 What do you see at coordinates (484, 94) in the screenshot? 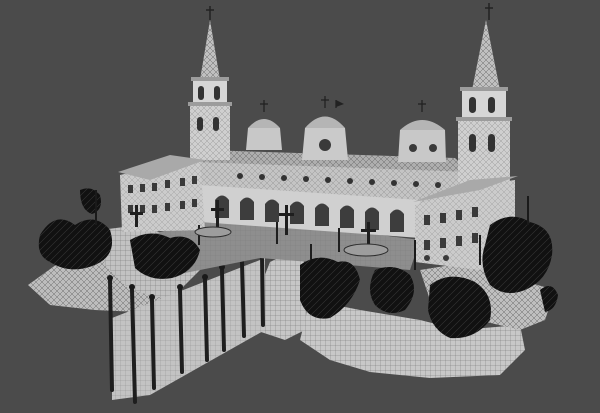
I see `right-bell-tower` at bounding box center [484, 94].